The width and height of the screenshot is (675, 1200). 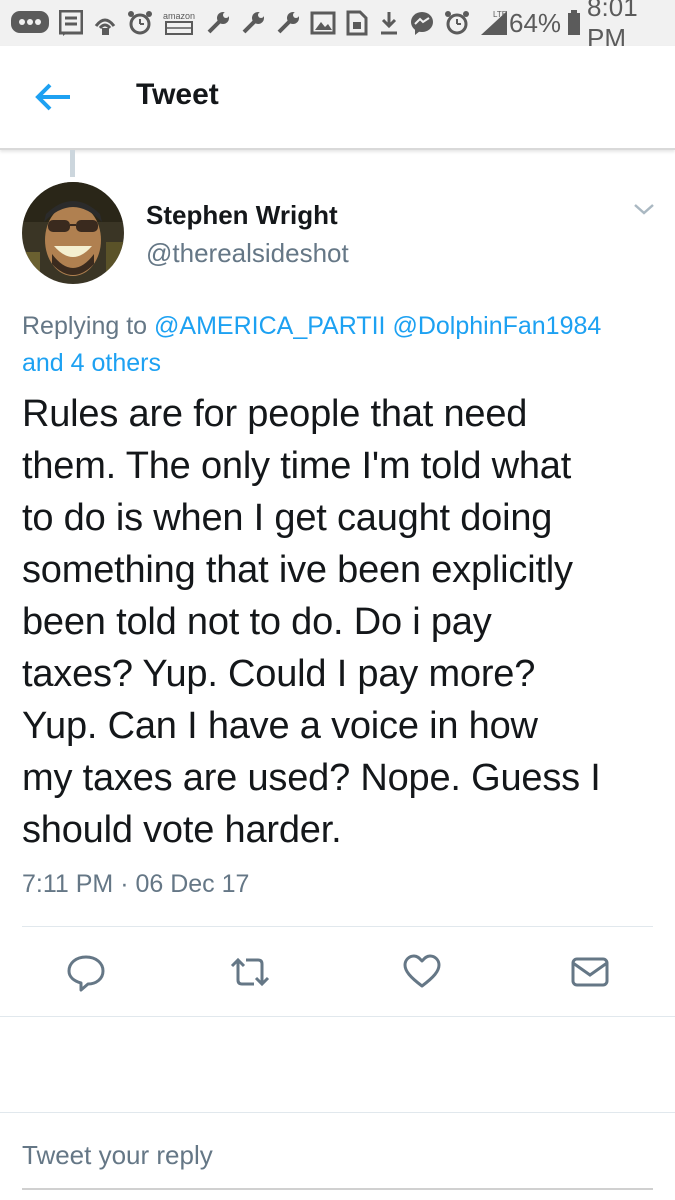 What do you see at coordinates (136, 884) in the screenshot?
I see `tweet-timestamp: 7:11 PM · 06 Dec 17` at bounding box center [136, 884].